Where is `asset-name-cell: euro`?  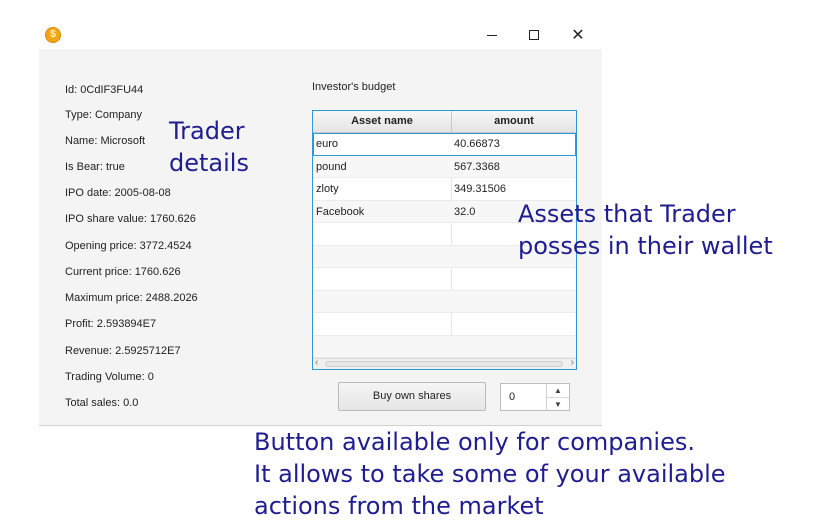
asset-name-cell: euro is located at coordinates (327, 144).